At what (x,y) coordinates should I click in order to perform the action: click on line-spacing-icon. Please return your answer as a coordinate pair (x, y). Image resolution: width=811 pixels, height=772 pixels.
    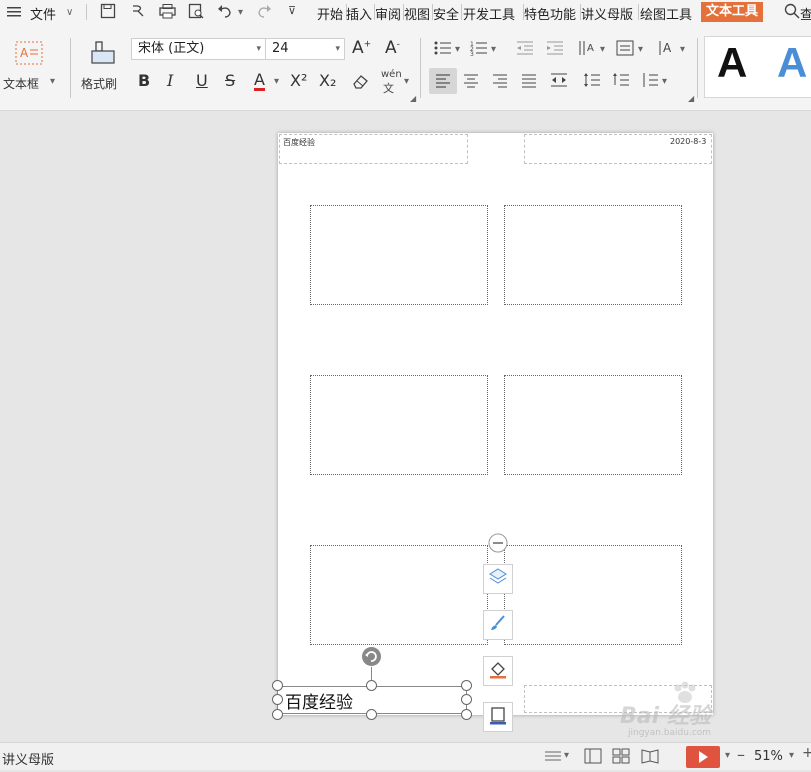
    Looking at the image, I should click on (592, 82).